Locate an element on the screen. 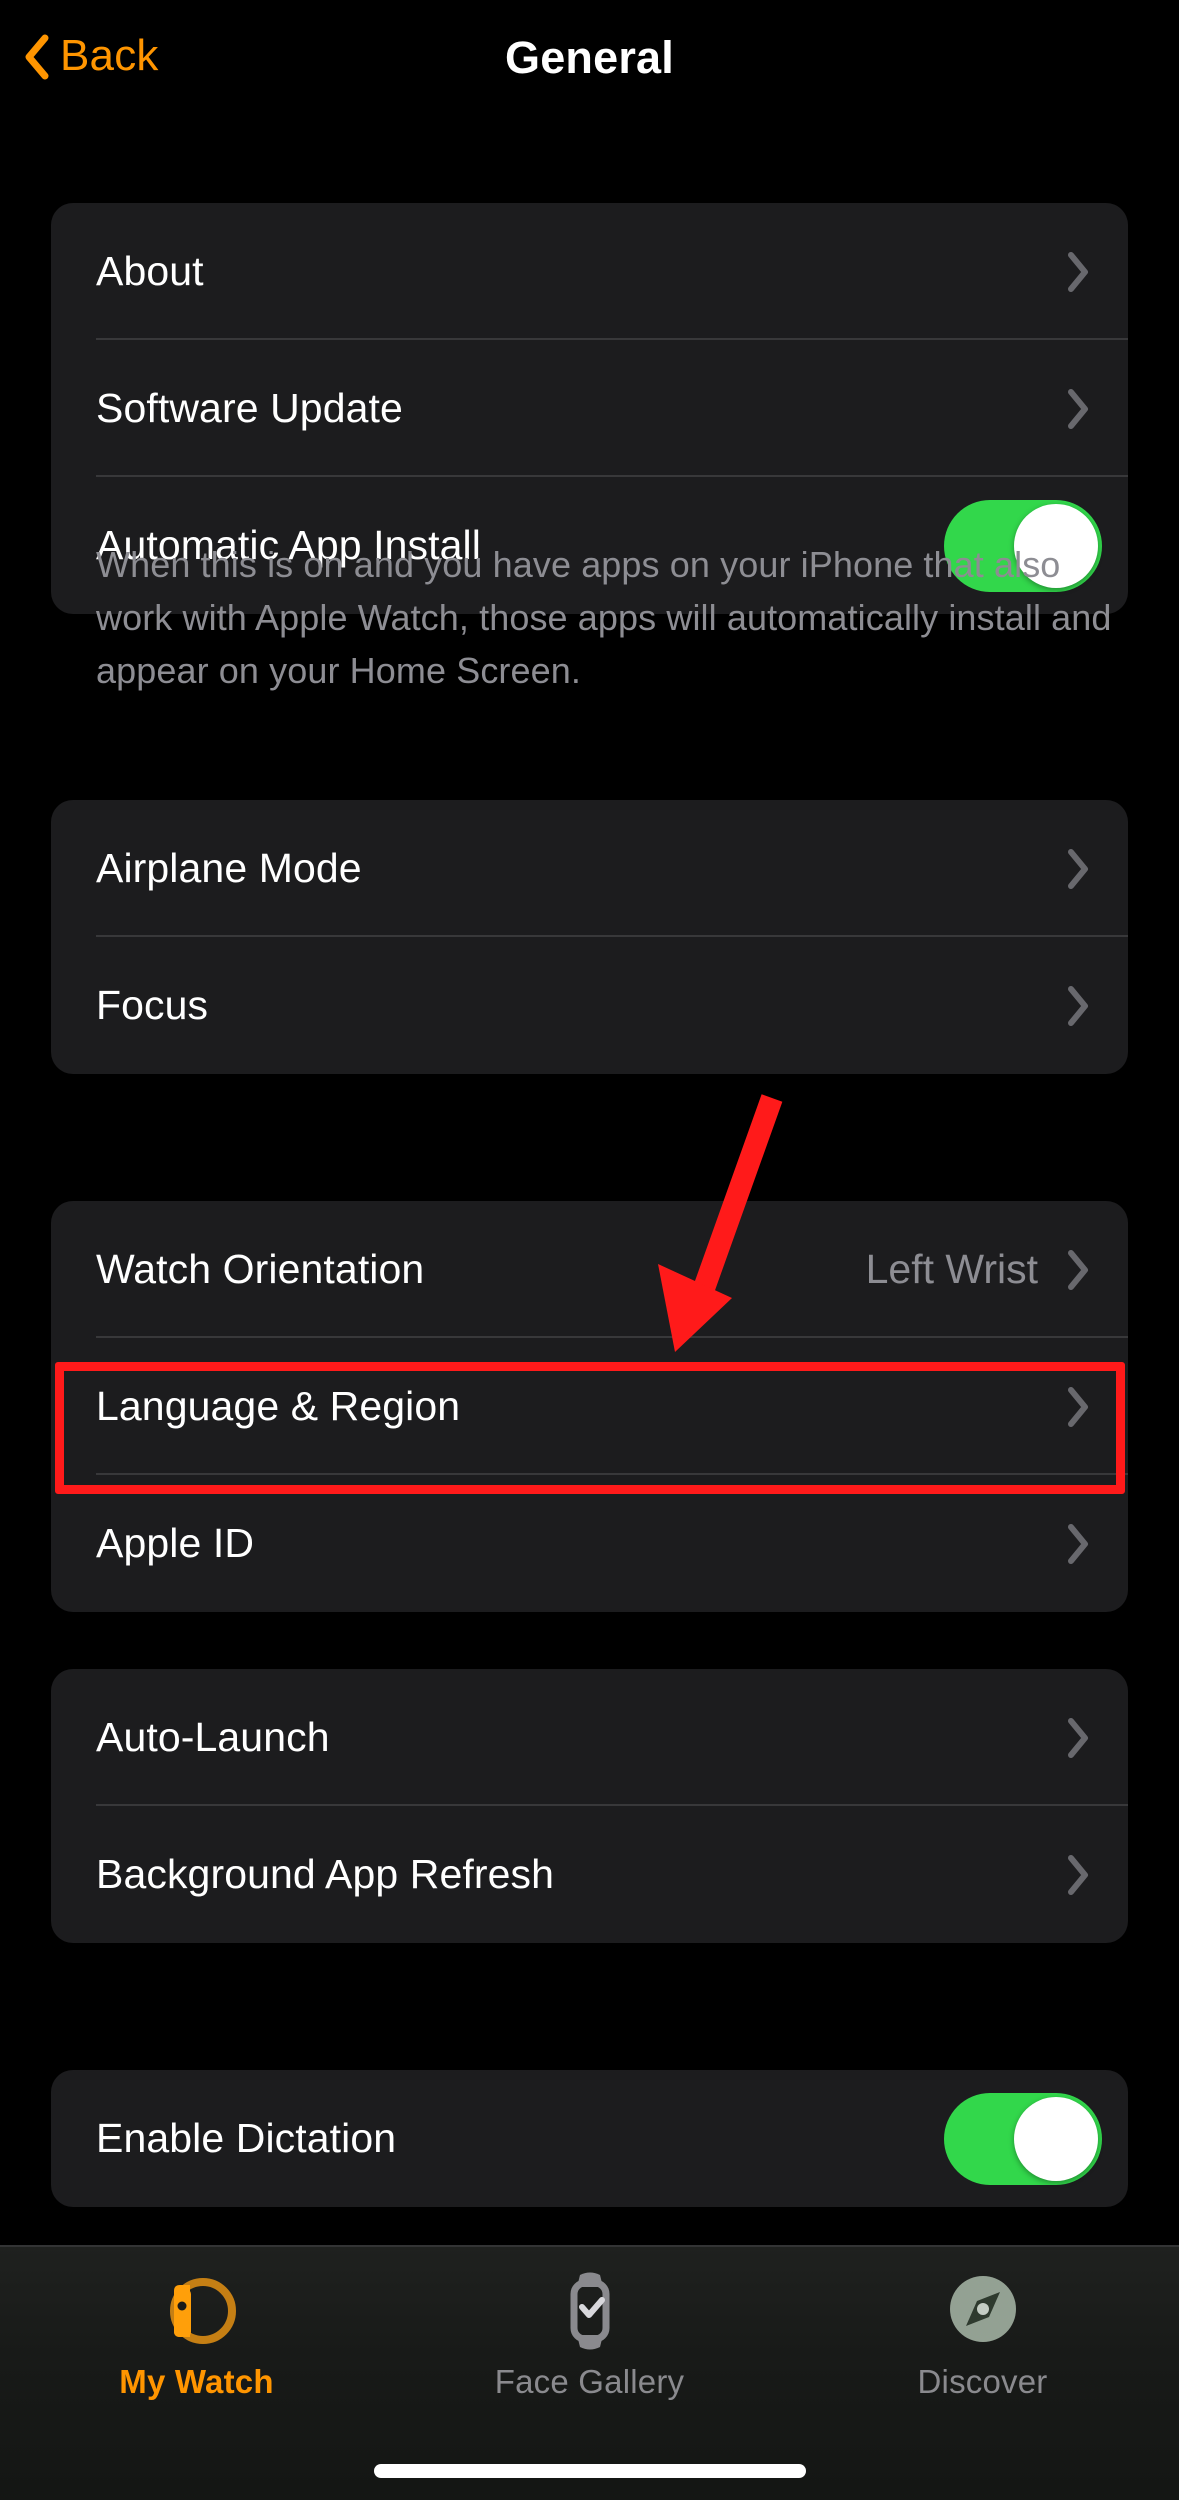 This screenshot has height=2500, width=1179. settings-group-connectivity: Airplane Mode Focus is located at coordinates (589, 937).